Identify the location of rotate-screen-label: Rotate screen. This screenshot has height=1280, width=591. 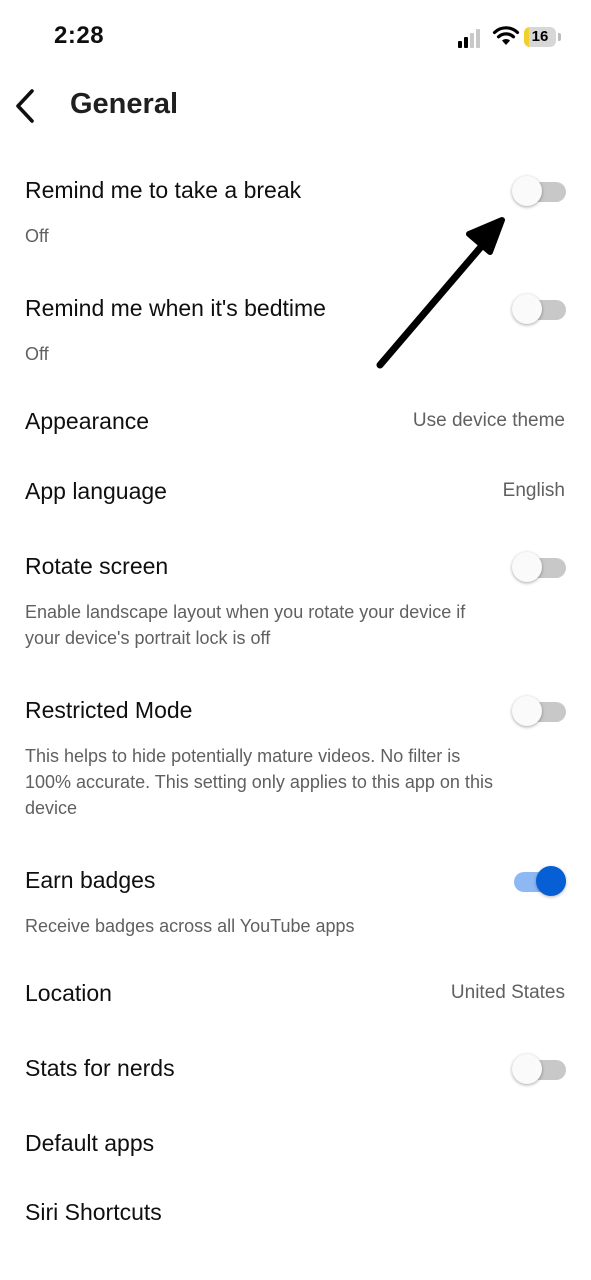
(97, 566).